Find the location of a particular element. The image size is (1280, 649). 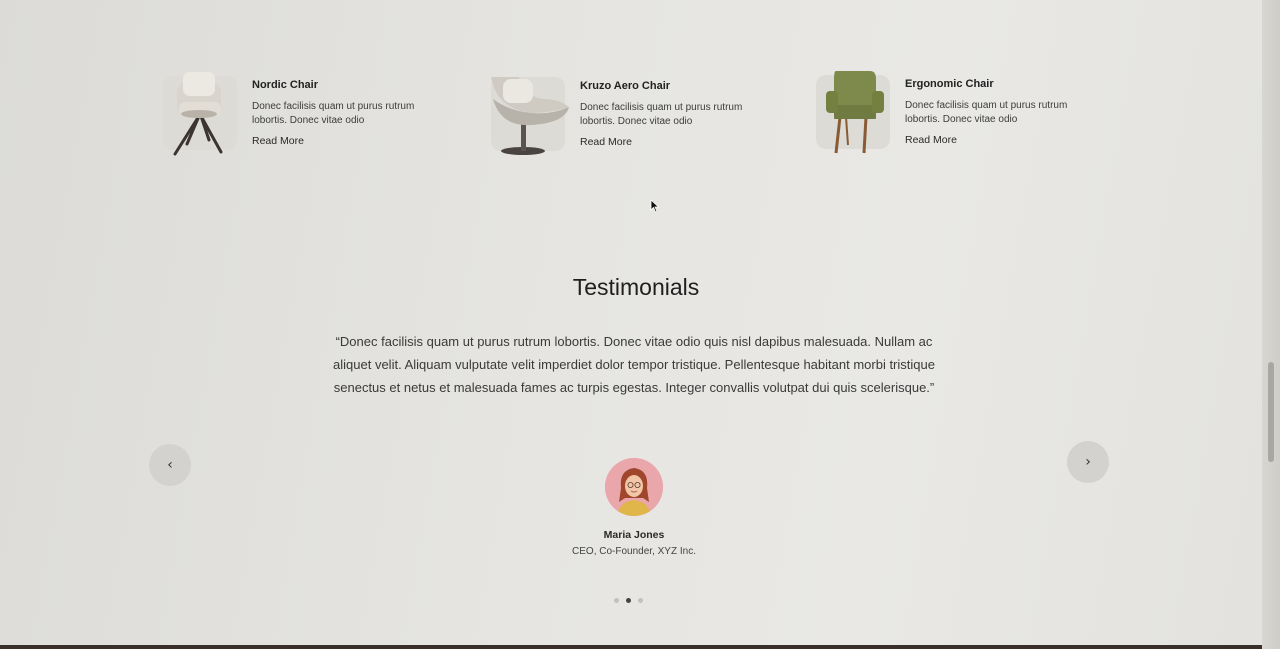

testimonial-author-name: Maria Jones is located at coordinates (634, 535).